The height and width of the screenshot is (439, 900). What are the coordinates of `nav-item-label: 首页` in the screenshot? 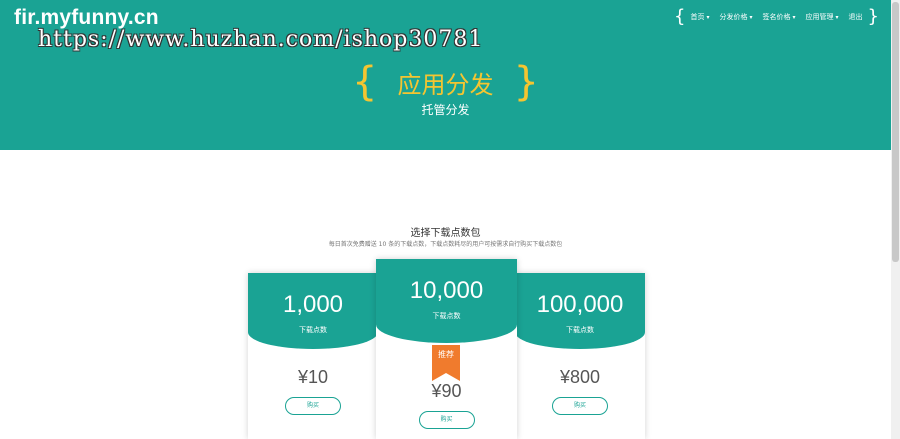 It's located at (697, 17).